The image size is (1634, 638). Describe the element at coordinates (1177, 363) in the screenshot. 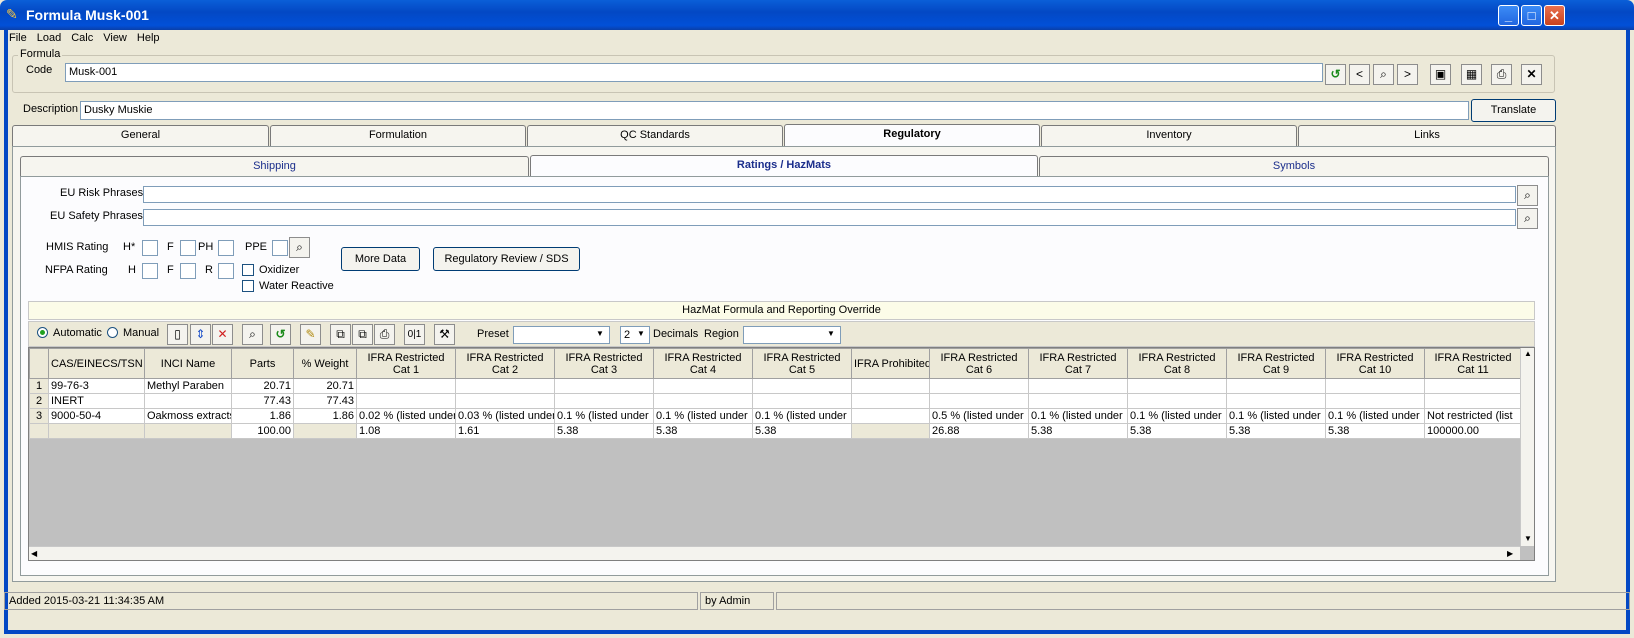

I see `column-header: IFRA Restricted Cat 8` at that location.